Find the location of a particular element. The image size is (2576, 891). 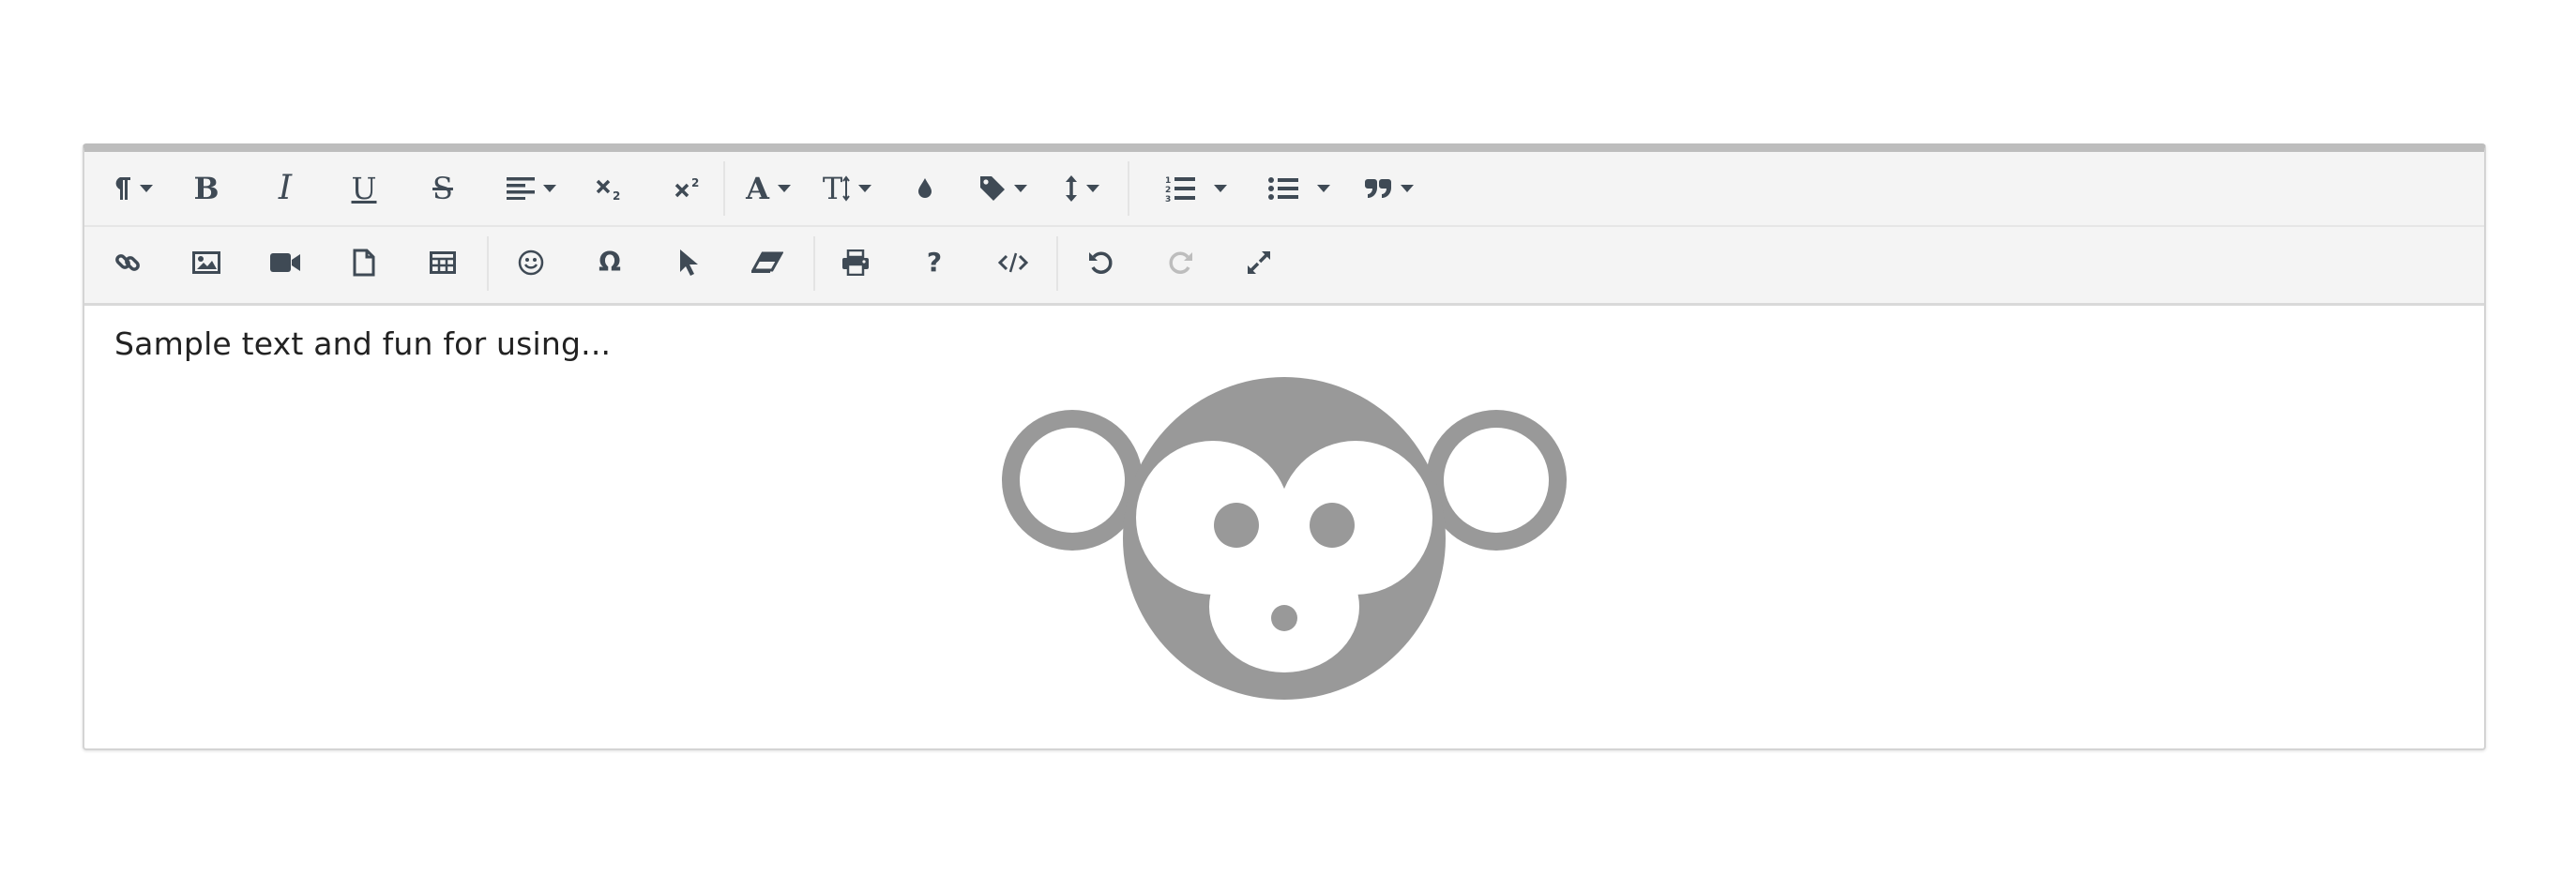

print-button is located at coordinates (855, 262).